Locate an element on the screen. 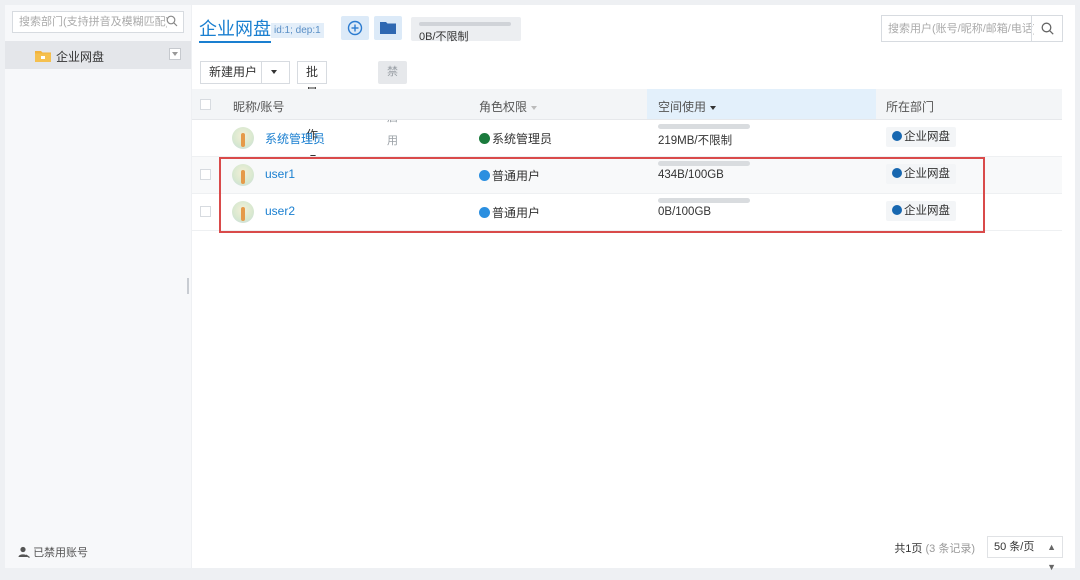 Image resolution: width=1080 pixels, height=580 pixels. user-name-link: user2 is located at coordinates (280, 211).